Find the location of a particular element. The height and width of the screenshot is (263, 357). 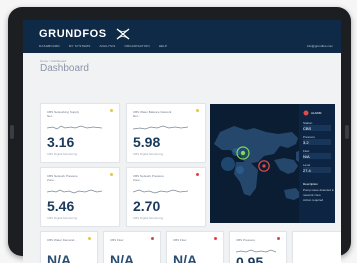

alarm-icon is located at coordinates (306, 113).